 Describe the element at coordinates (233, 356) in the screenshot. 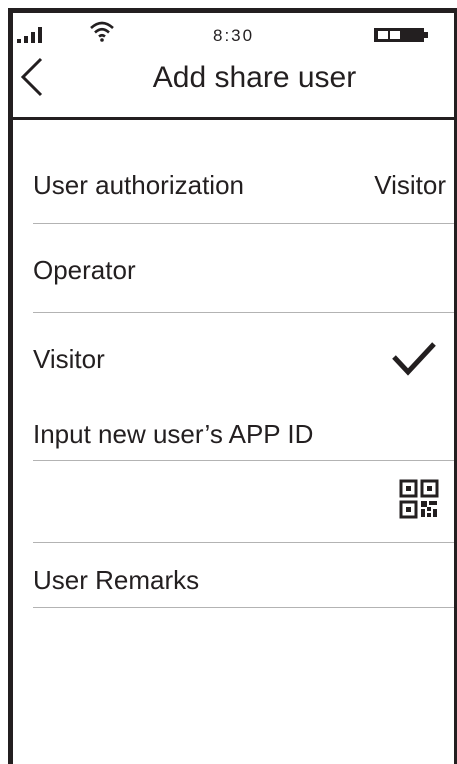

I see `option-visitor: Visitor` at that location.